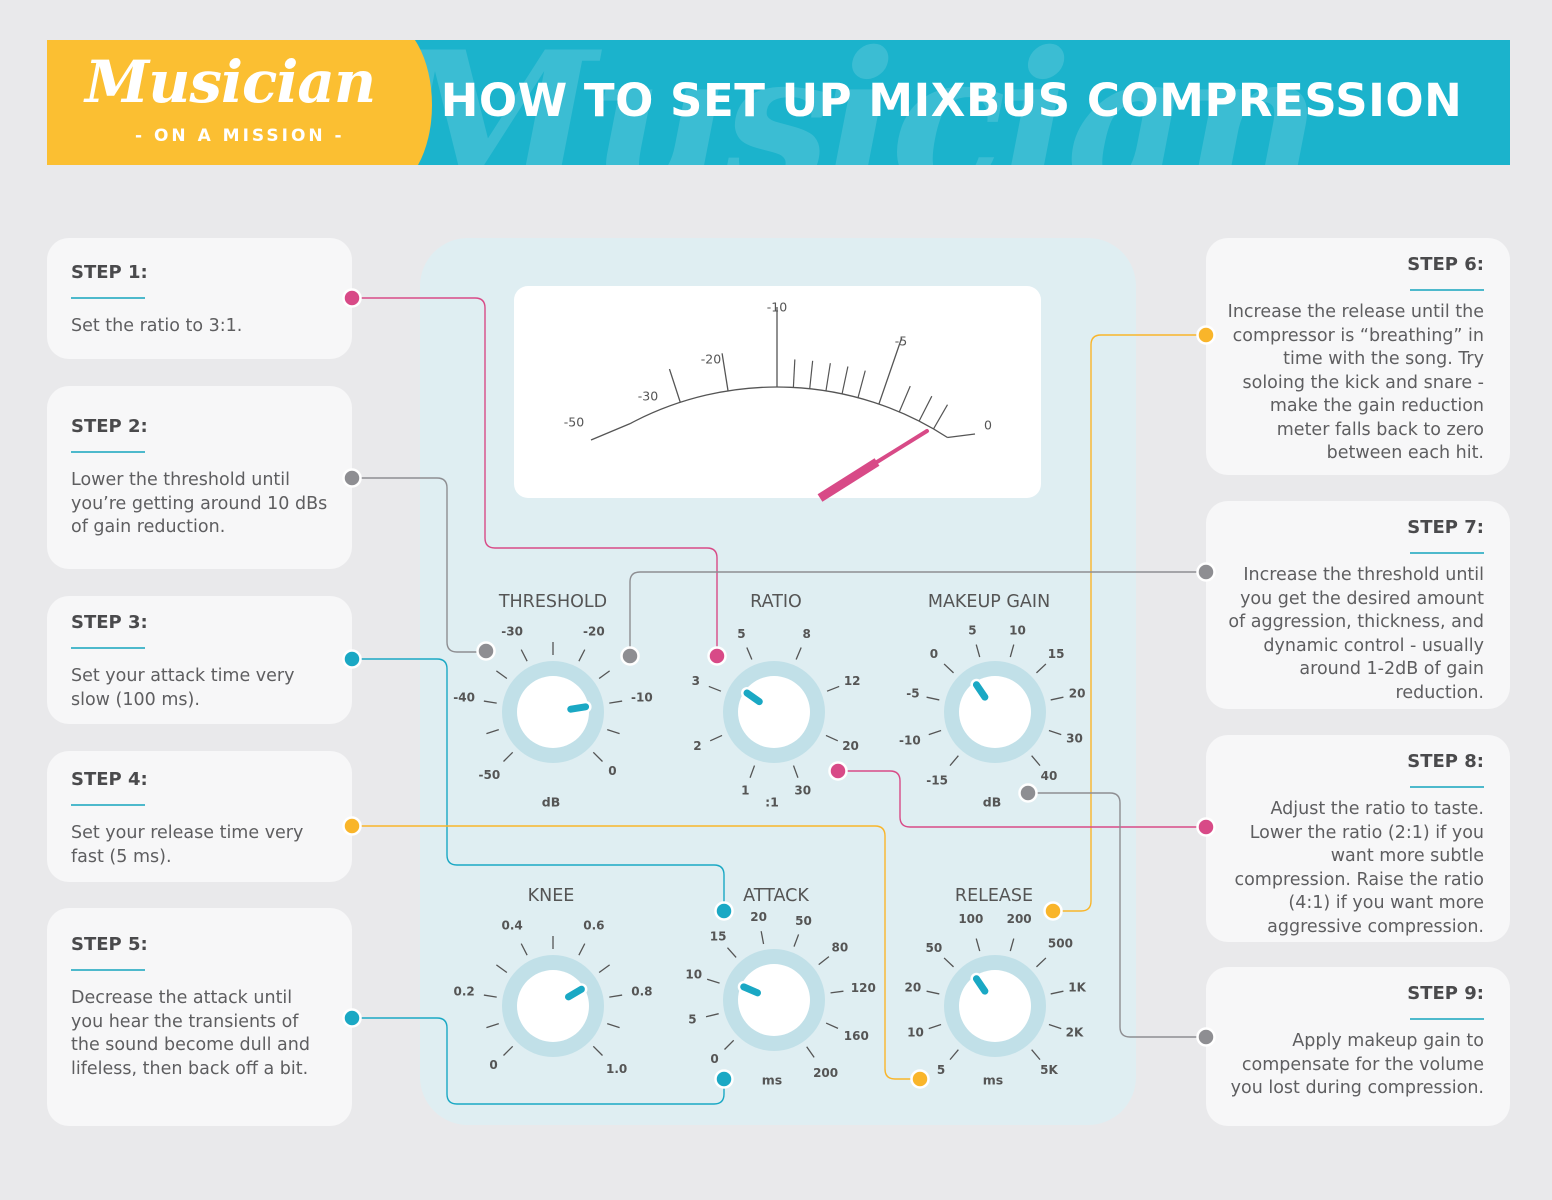  Describe the element at coordinates (594, 631) in the screenshot. I see `knob-tick-label: -20` at that location.